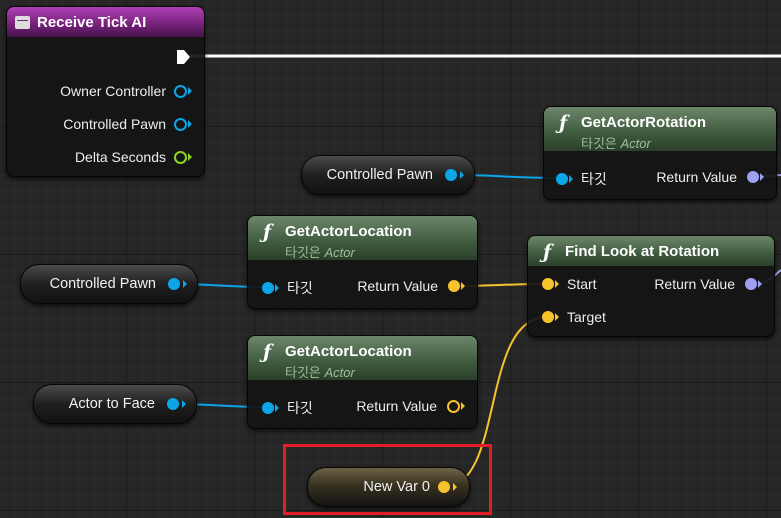 This screenshot has height=518, width=781. Describe the element at coordinates (348, 231) in the screenshot. I see `get-actor-location-title-1: GetActorLocation` at that location.